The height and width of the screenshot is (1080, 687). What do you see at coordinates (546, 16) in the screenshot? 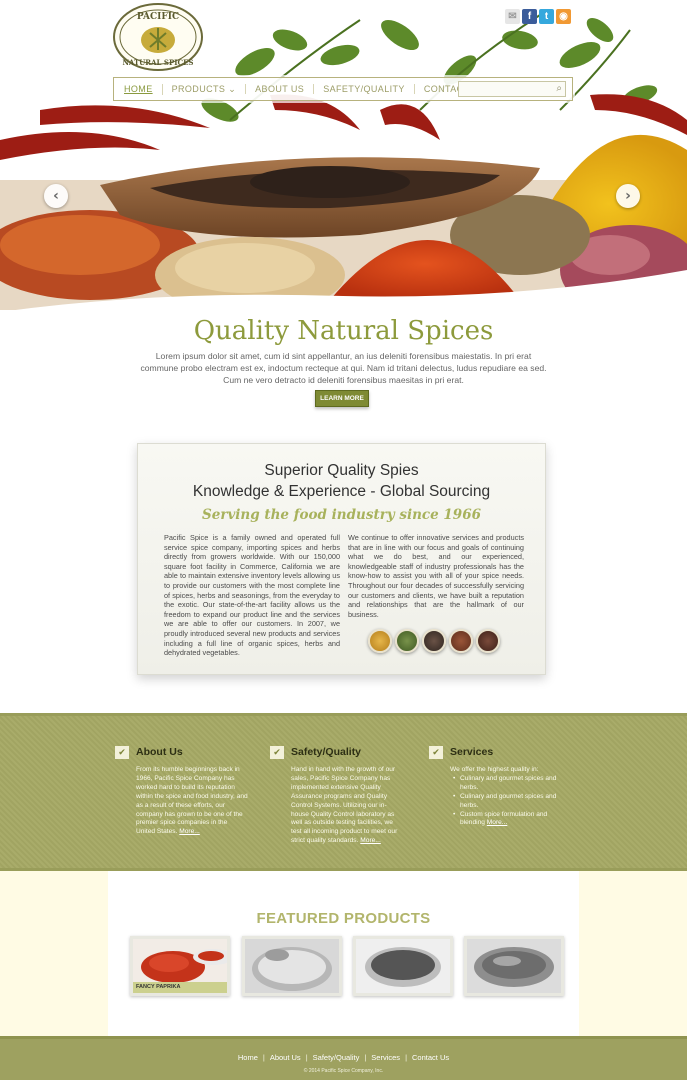
I see `twitter-icon: t` at bounding box center [546, 16].